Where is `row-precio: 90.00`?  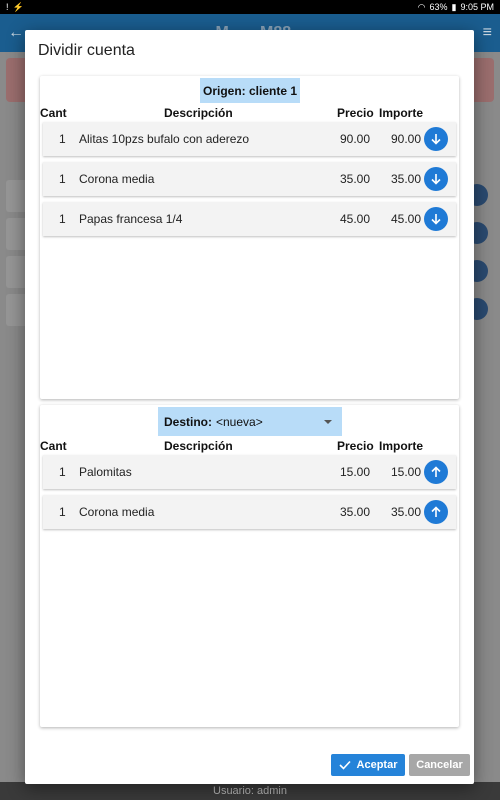
row-precio: 90.00 is located at coordinates (354, 139).